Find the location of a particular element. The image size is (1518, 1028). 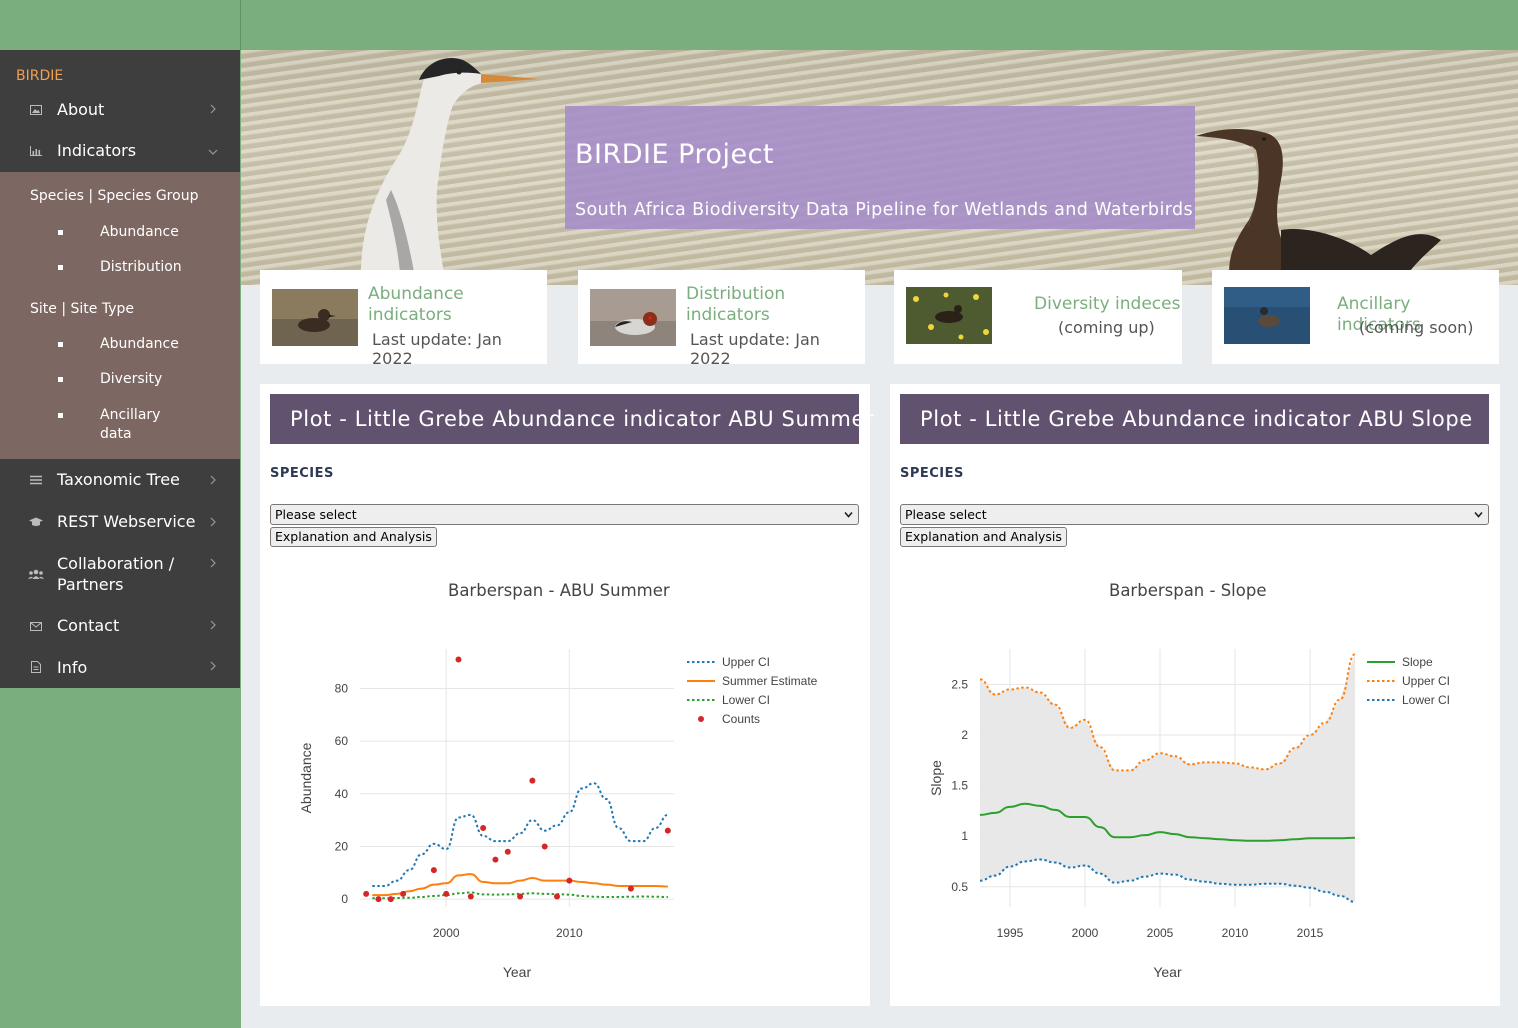

sidebar-item-collaboration: Collaboration / Partners is located at coordinates (120, 574).